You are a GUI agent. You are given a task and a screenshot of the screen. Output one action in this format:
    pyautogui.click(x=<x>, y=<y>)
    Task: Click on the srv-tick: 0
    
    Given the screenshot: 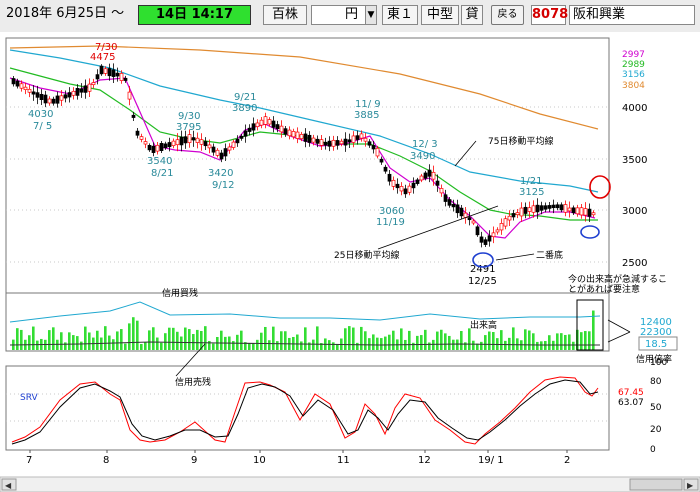 What is the action you would take?
    pyautogui.click(x=653, y=450)
    